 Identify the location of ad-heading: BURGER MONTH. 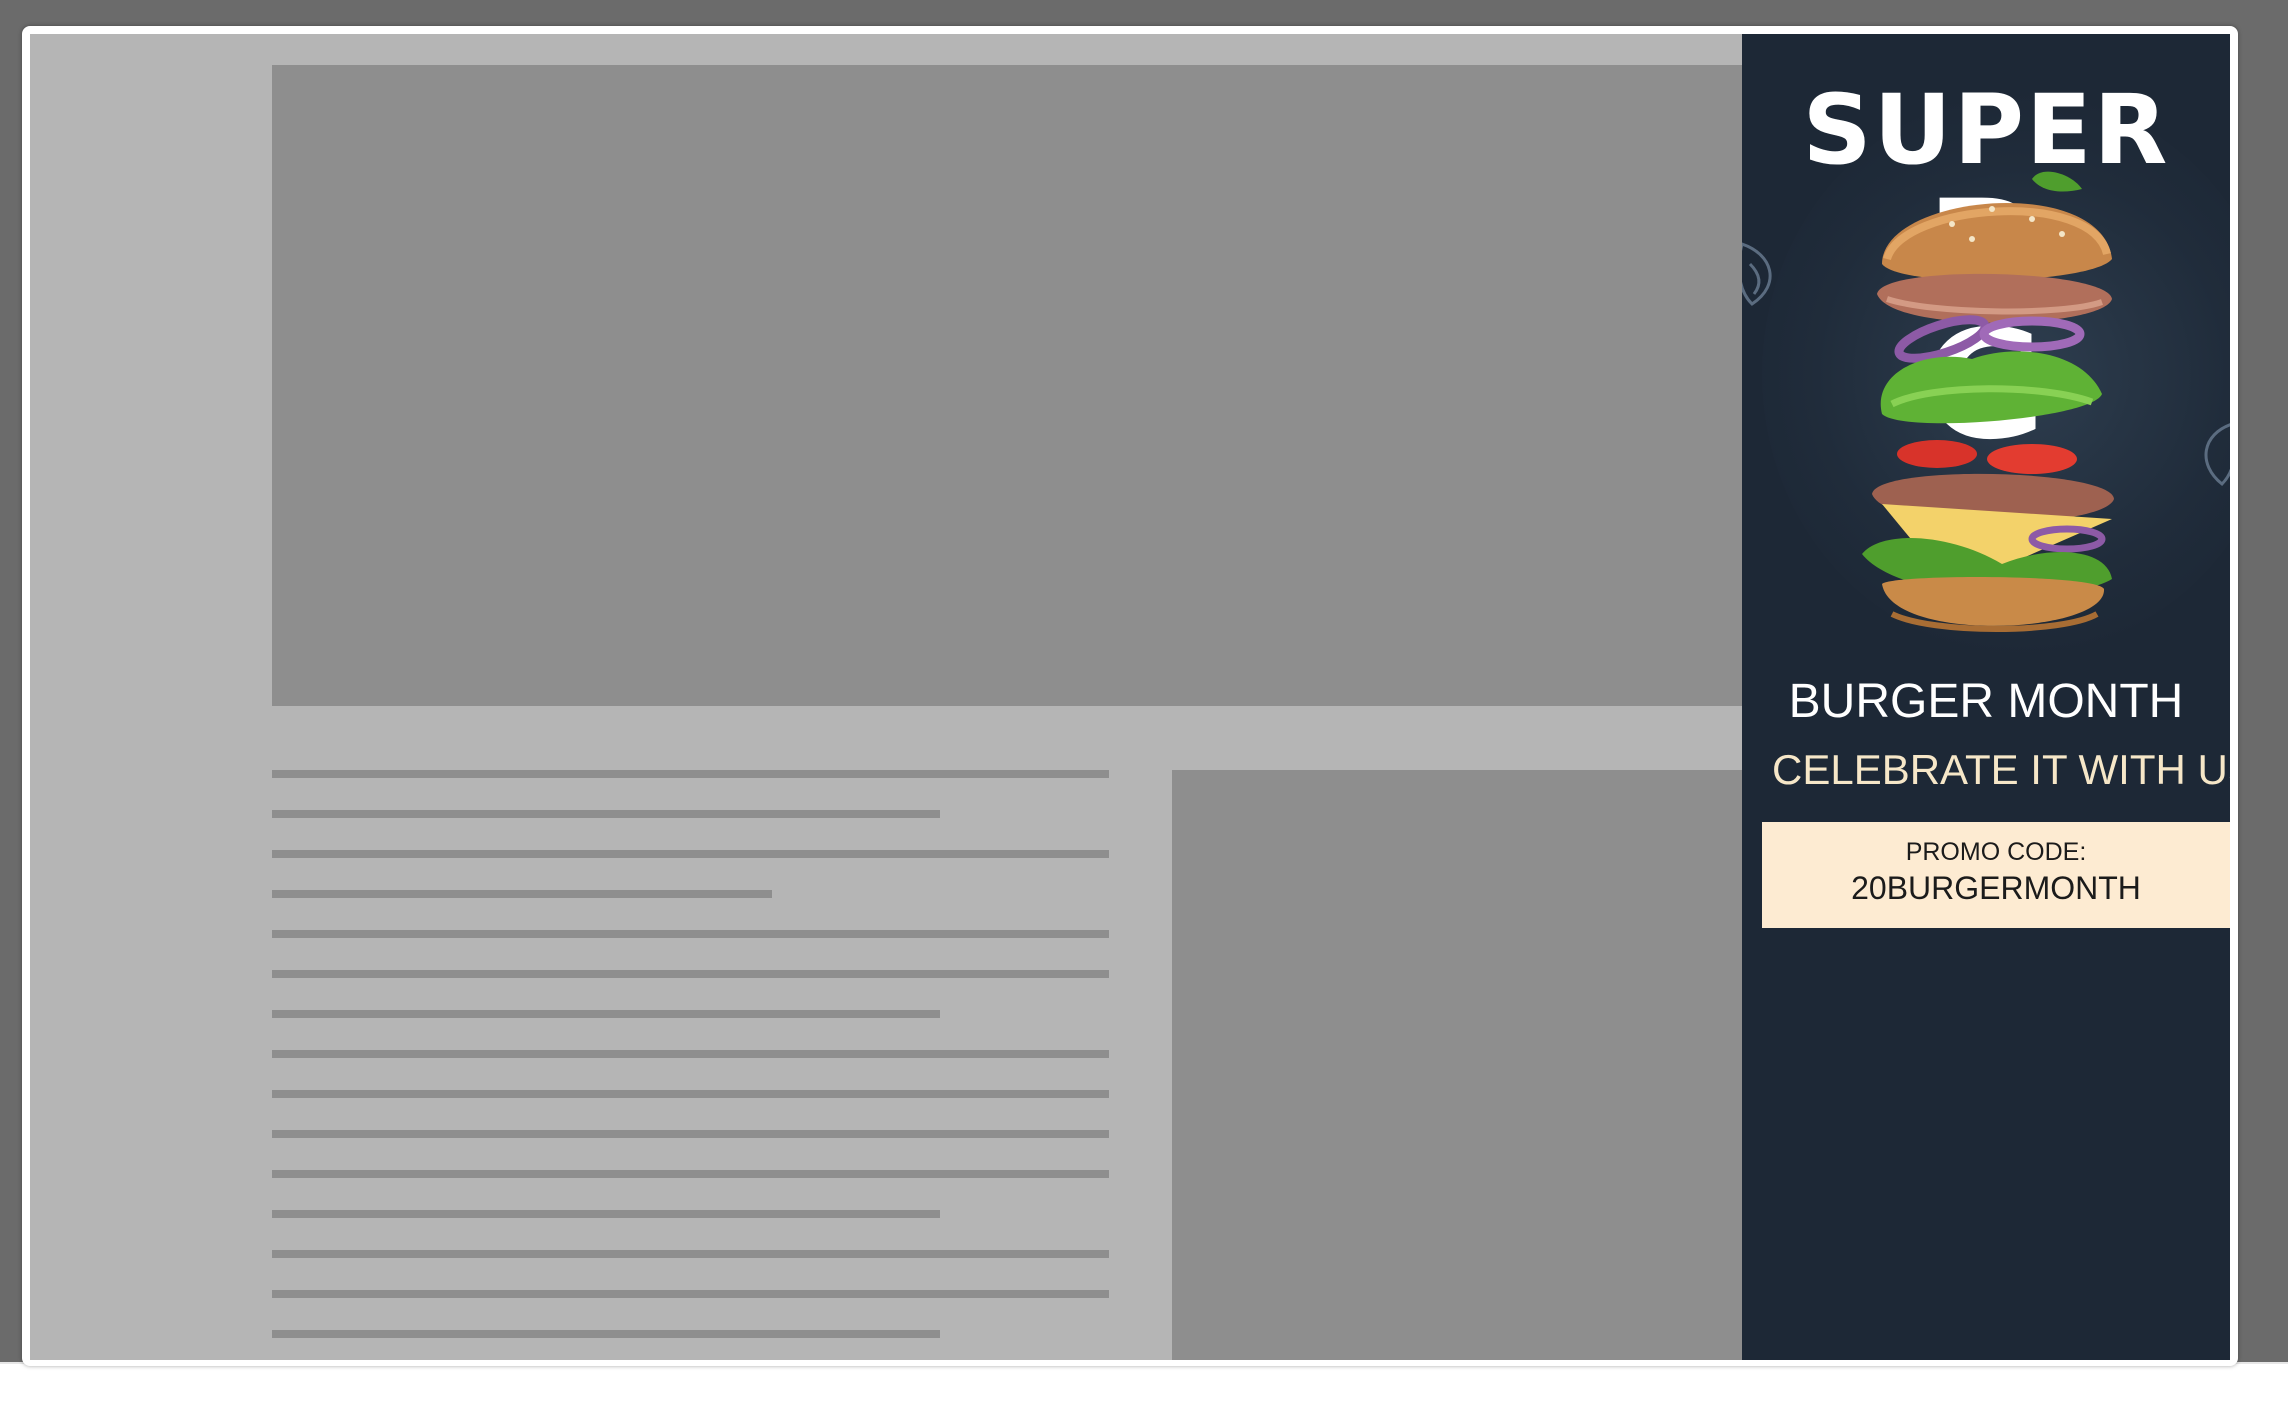
(1986, 701).